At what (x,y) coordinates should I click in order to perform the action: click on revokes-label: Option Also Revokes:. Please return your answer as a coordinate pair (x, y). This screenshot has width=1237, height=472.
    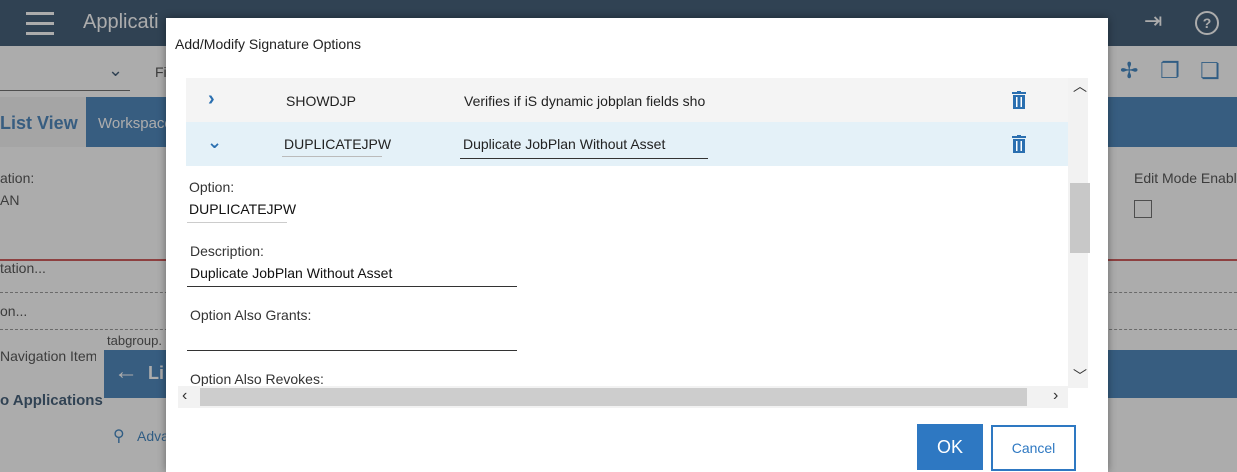
    Looking at the image, I should click on (257, 379).